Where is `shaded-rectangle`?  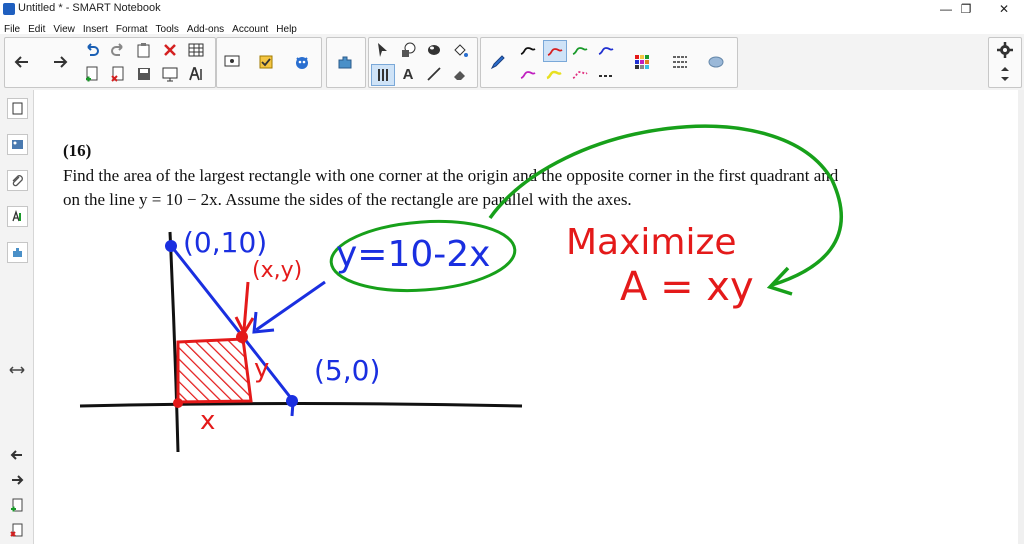
shaded-rectangle is located at coordinates (214, 370).